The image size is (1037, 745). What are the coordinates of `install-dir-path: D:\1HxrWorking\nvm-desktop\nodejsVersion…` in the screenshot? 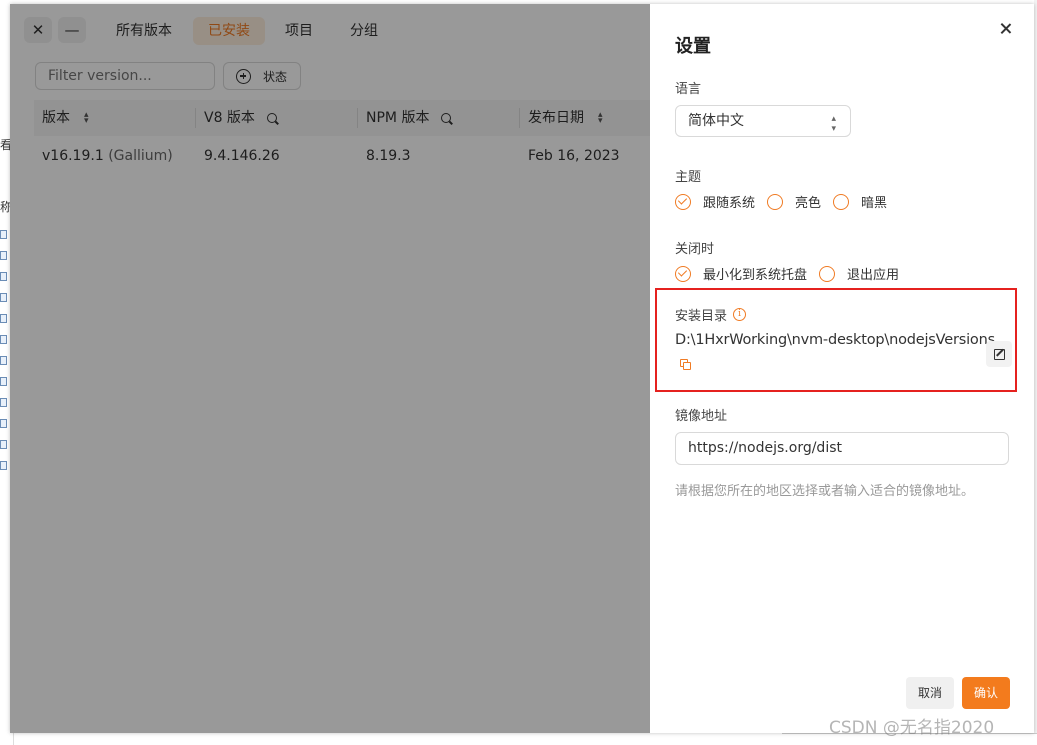 It's located at (835, 340).